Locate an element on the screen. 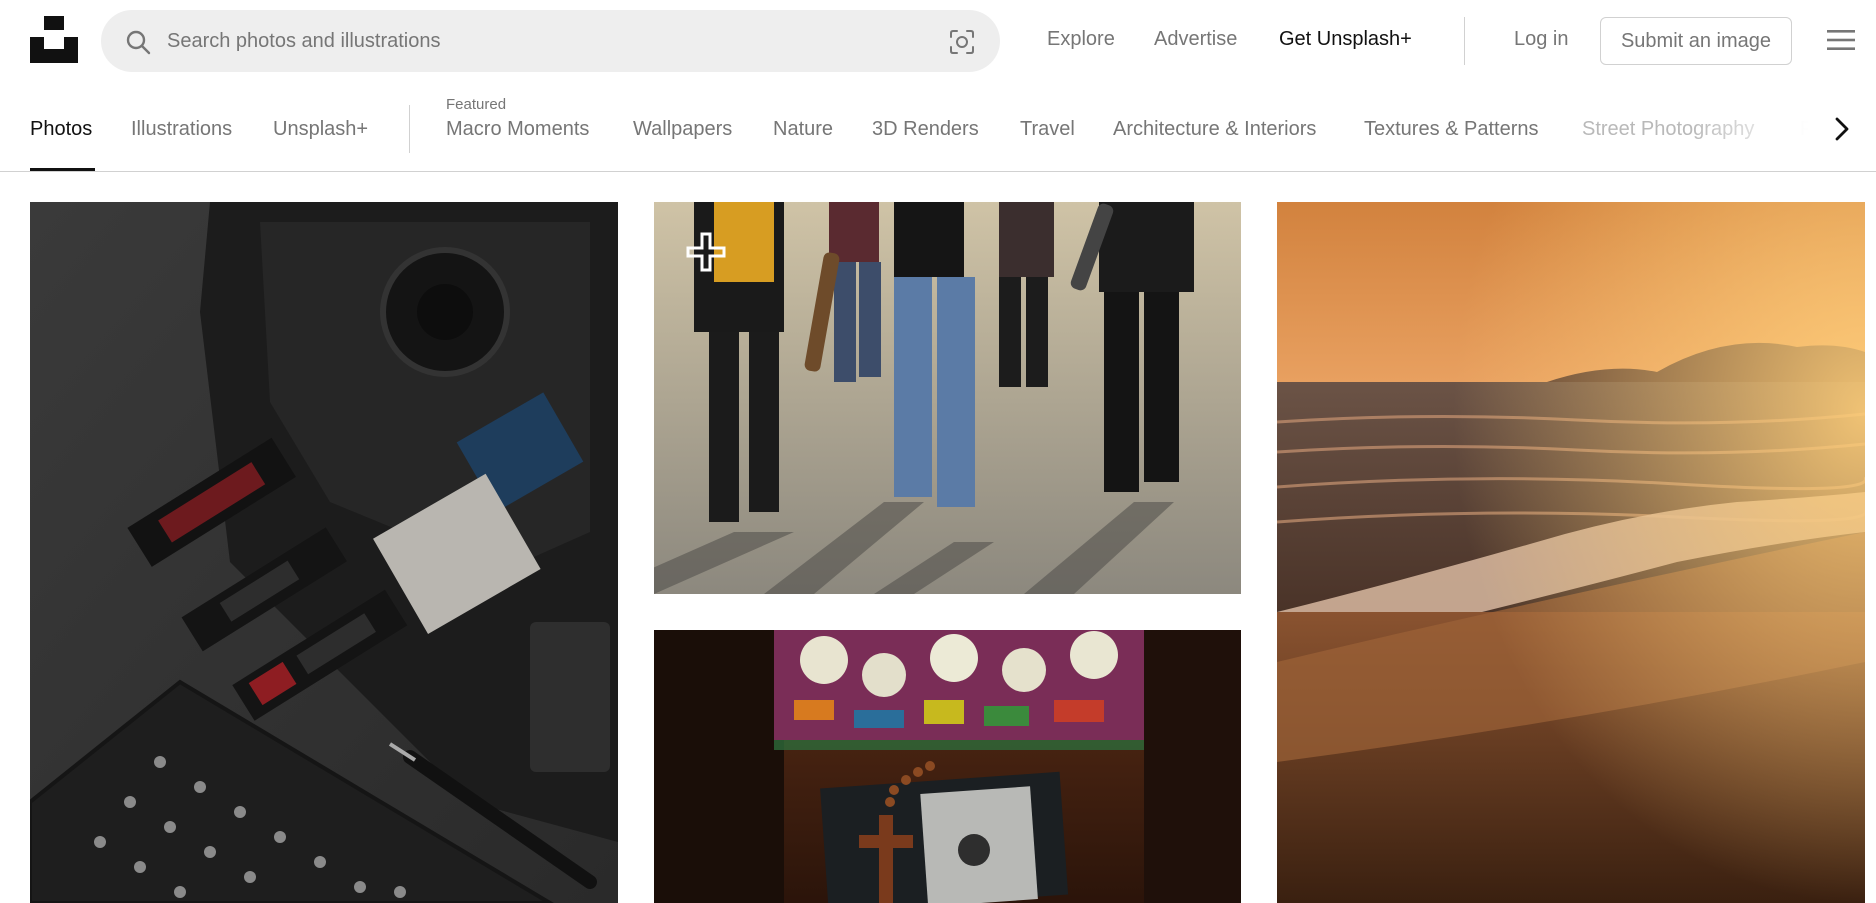 The image size is (1876, 903). login-link: Log in is located at coordinates (1541, 39).